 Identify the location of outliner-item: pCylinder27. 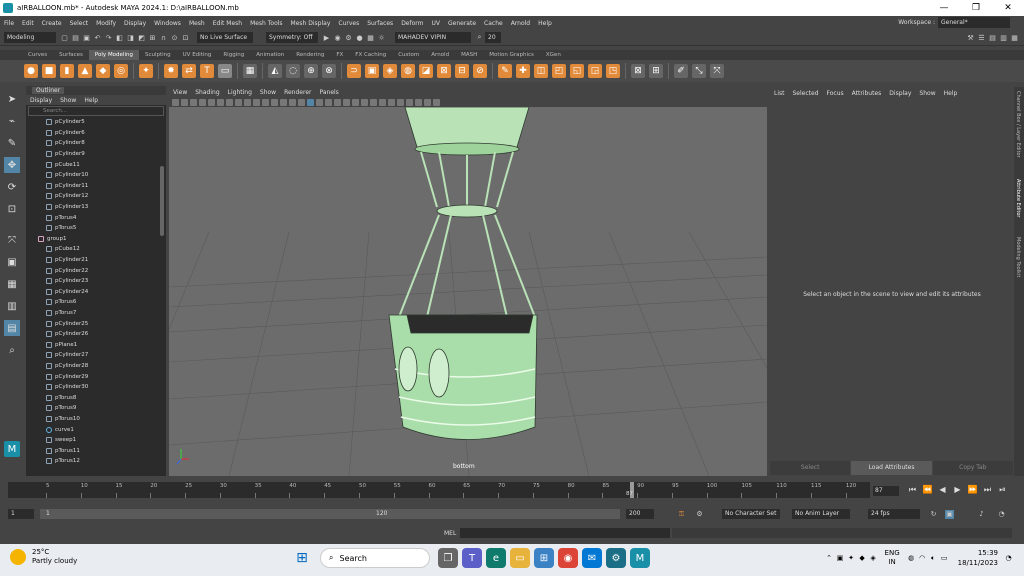
(96, 355).